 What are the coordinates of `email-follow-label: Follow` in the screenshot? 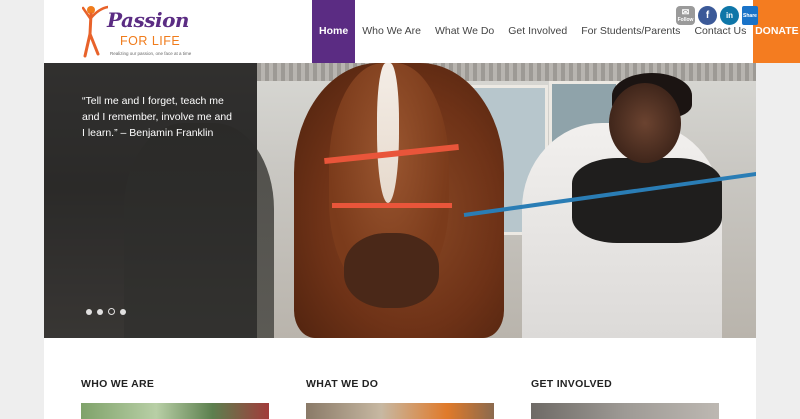 It's located at (685, 20).